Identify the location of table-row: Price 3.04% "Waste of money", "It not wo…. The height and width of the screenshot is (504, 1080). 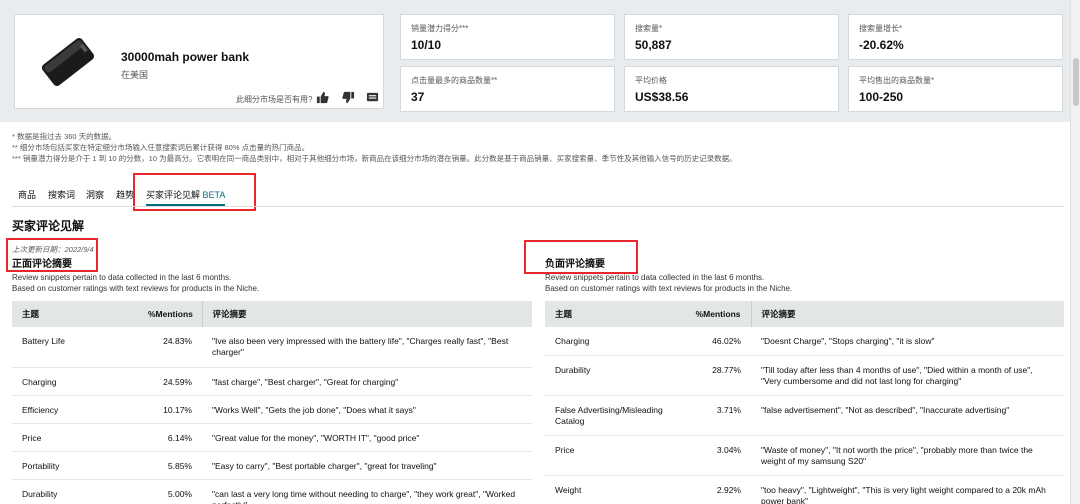
(804, 455).